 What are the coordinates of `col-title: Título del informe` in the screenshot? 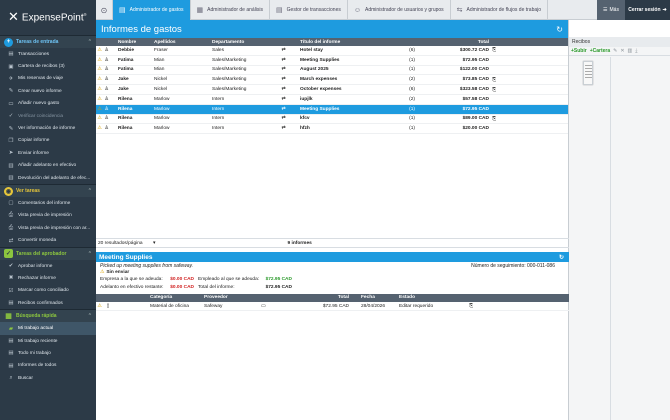 It's located at (338, 42).